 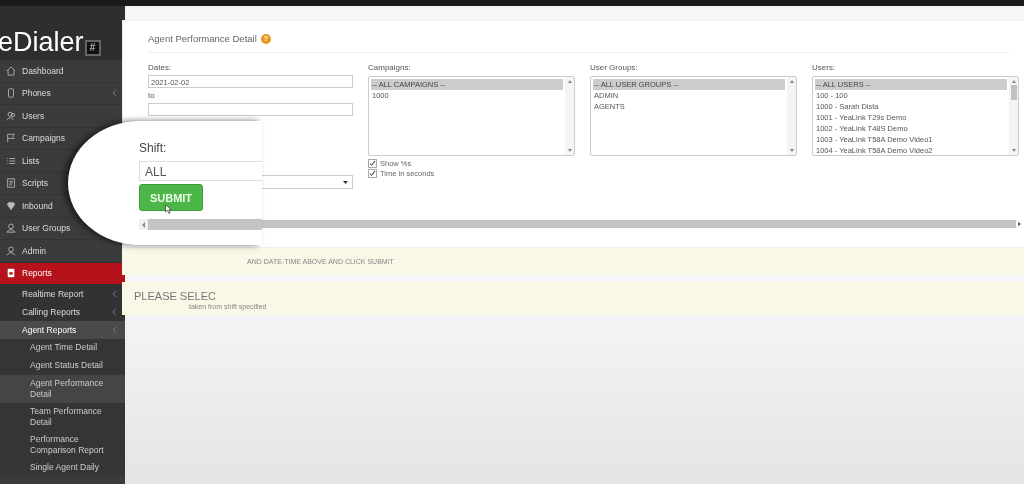 What do you see at coordinates (390, 67) in the screenshot?
I see `field-label: Campaigns:` at bounding box center [390, 67].